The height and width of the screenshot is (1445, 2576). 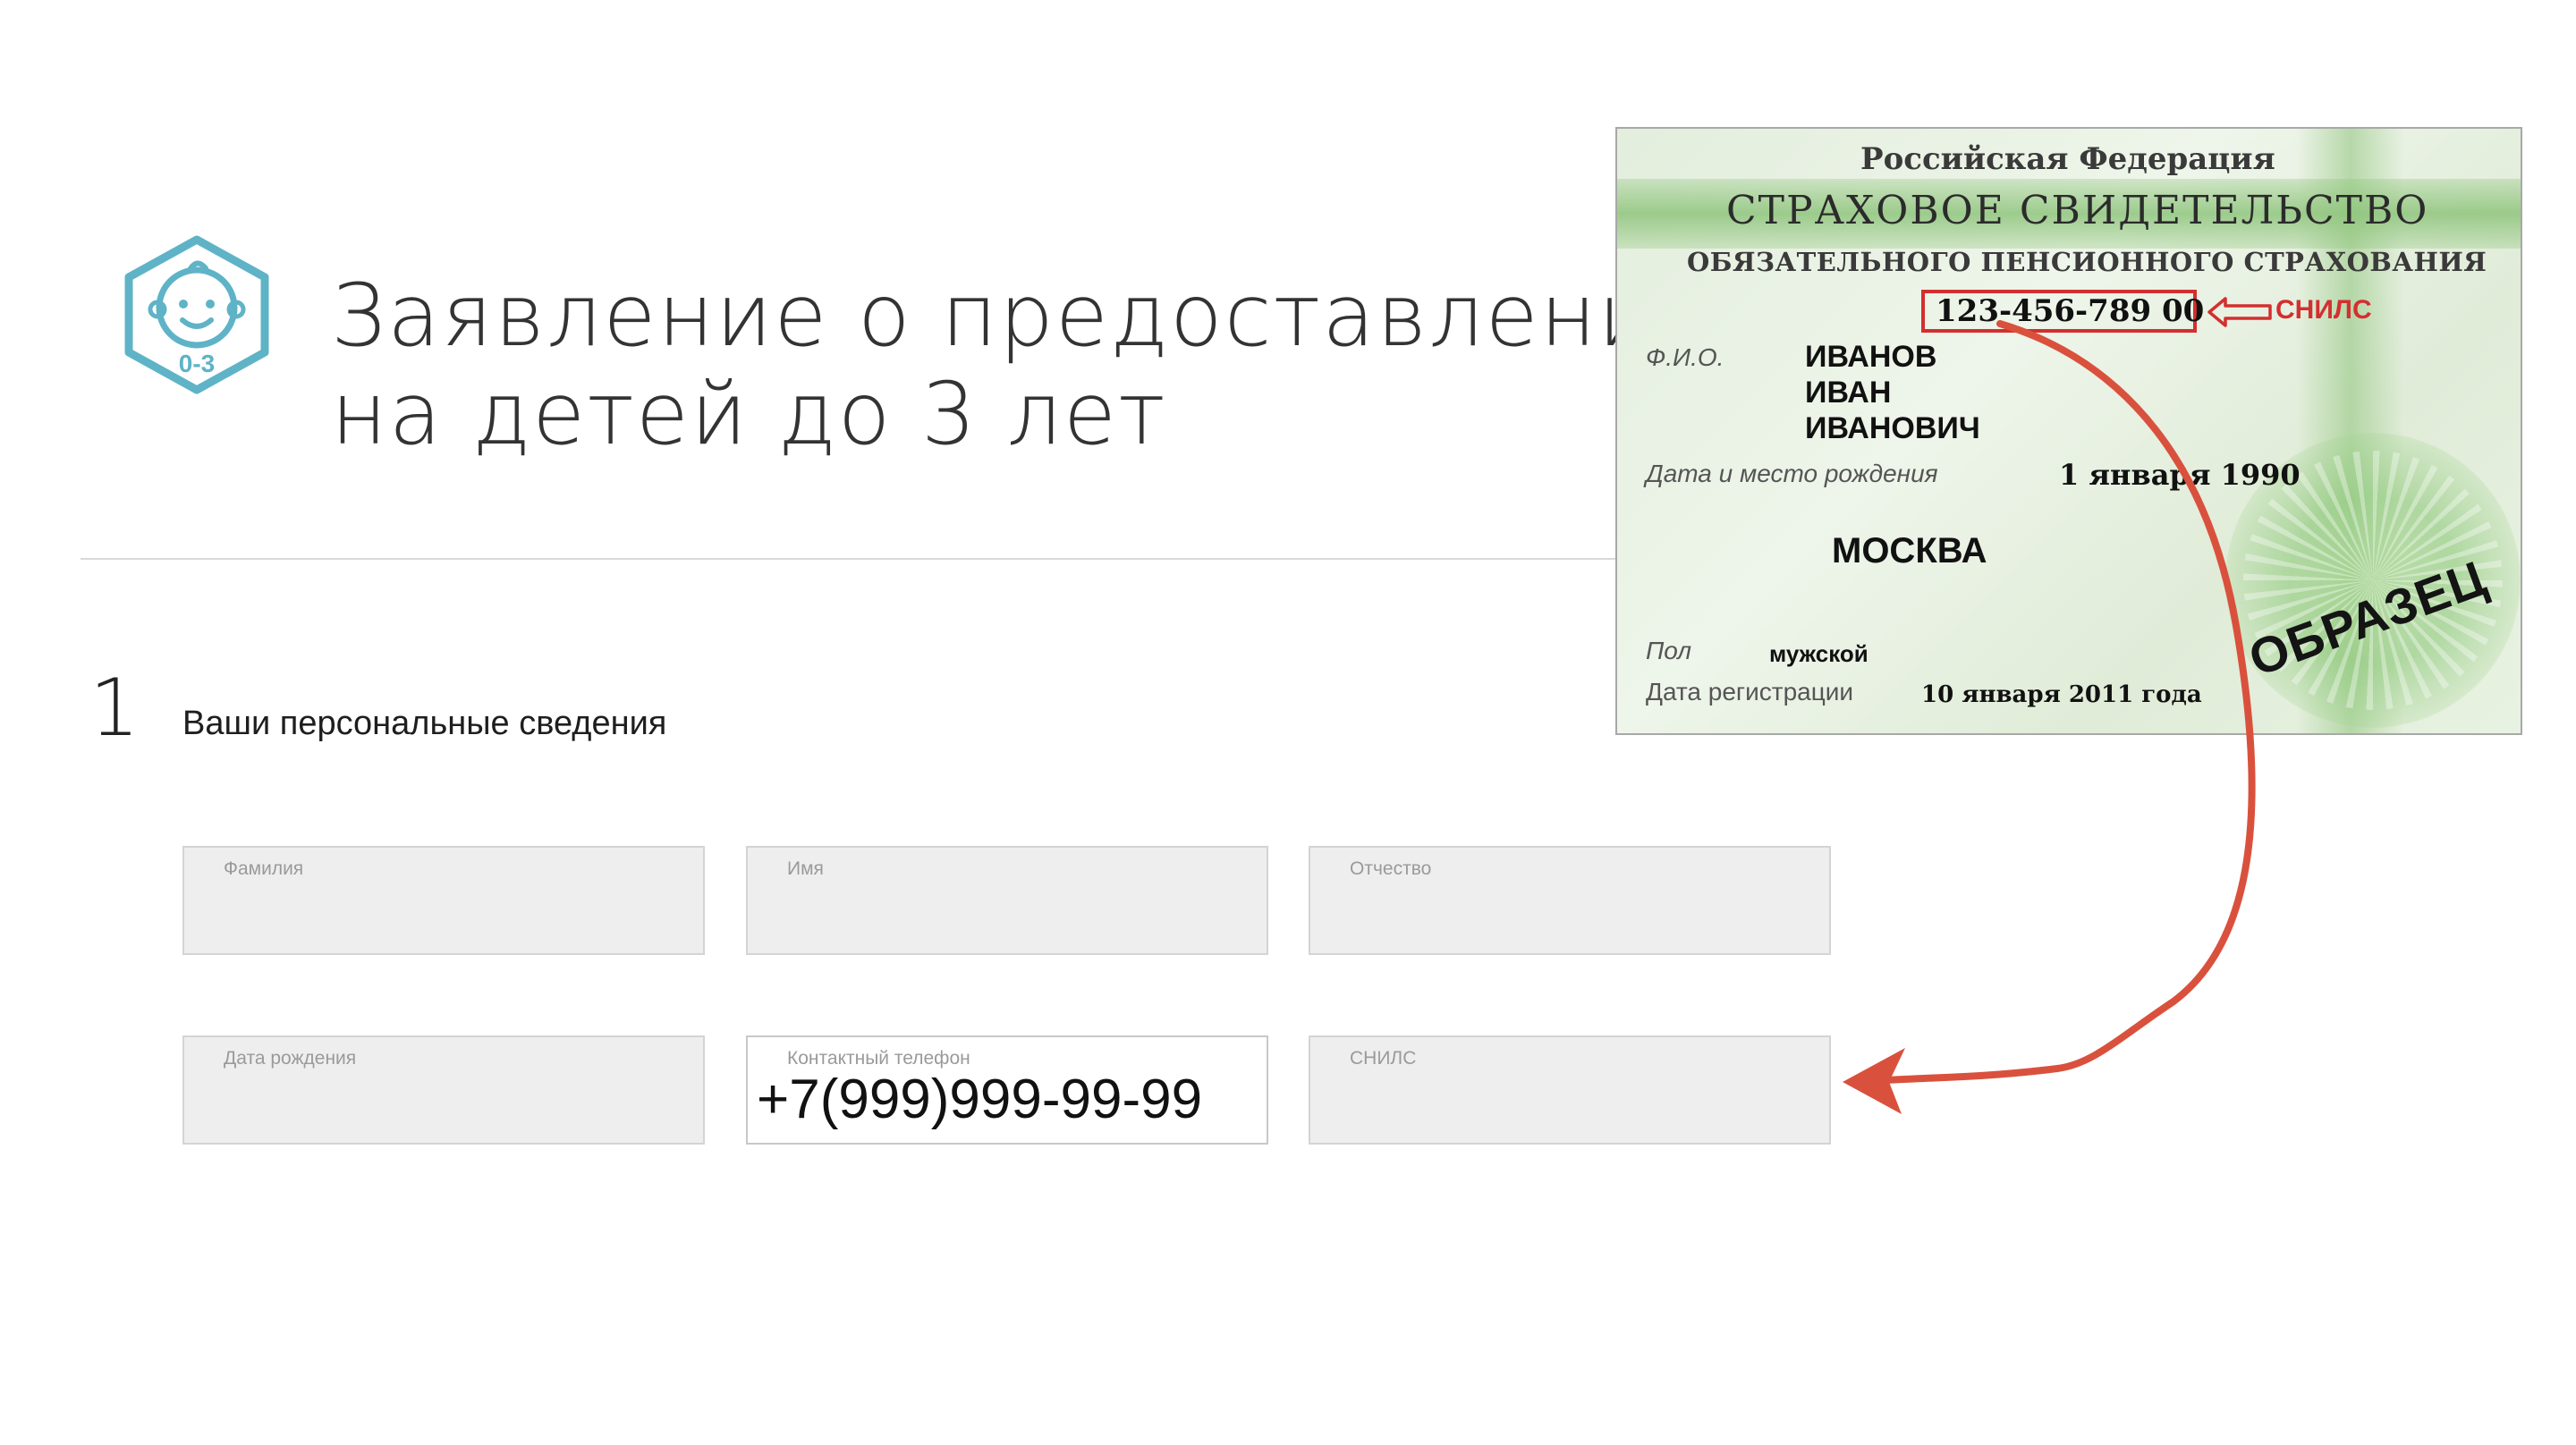 What do you see at coordinates (1569, 909) in the screenshot?
I see `patronymic-input` at bounding box center [1569, 909].